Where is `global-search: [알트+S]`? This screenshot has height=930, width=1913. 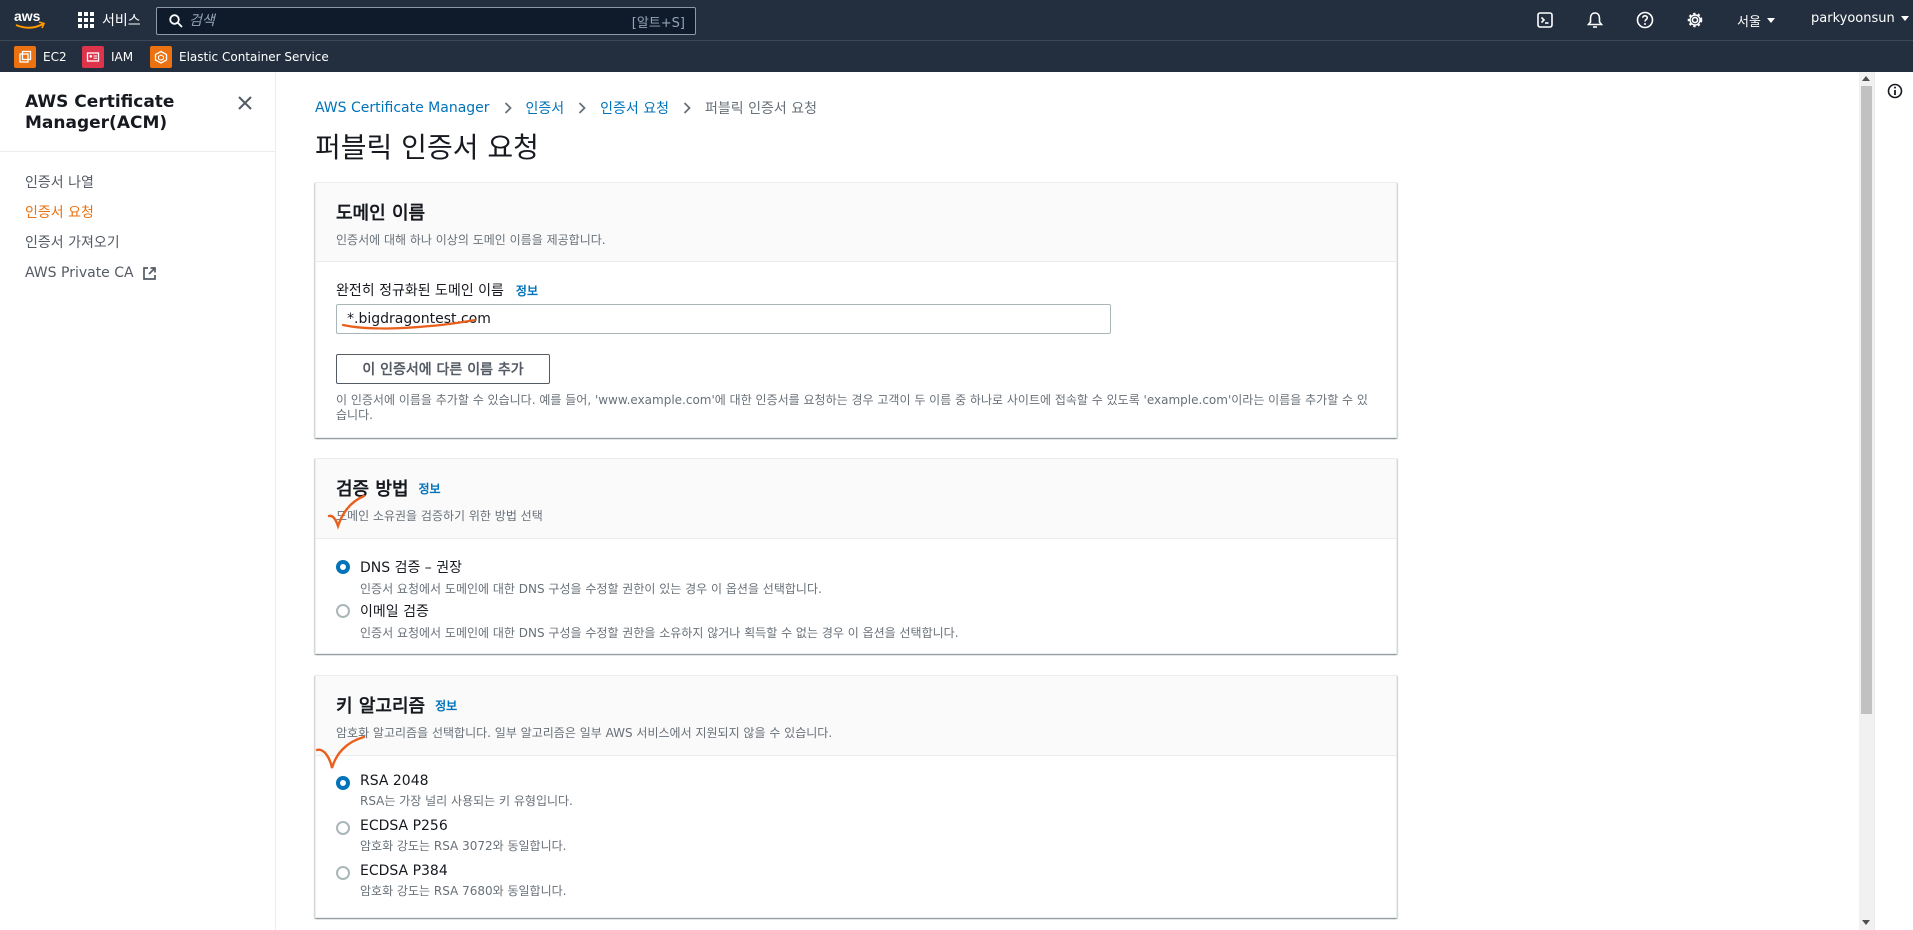
global-search: [알트+S] is located at coordinates (426, 21).